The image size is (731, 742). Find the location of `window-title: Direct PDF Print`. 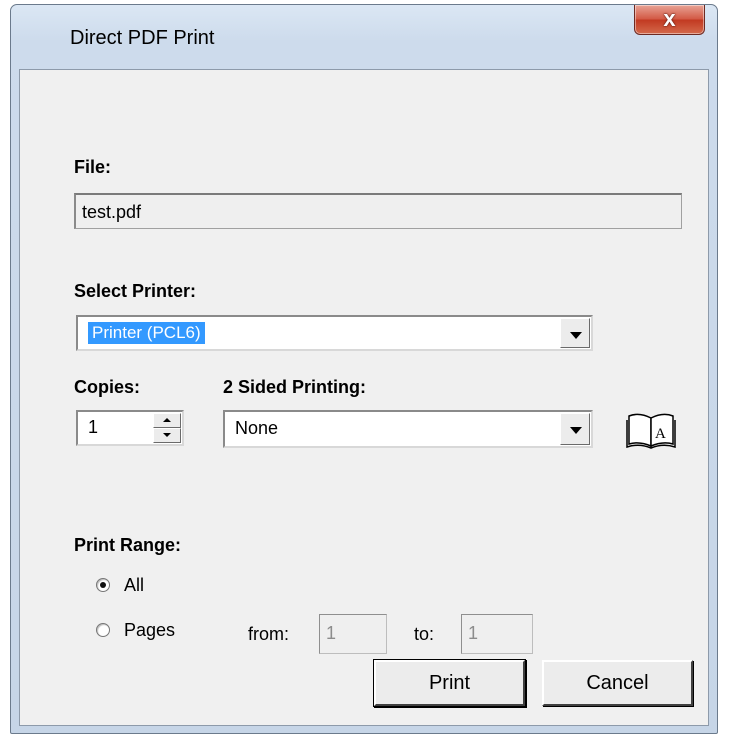

window-title: Direct PDF Print is located at coordinates (142, 38).